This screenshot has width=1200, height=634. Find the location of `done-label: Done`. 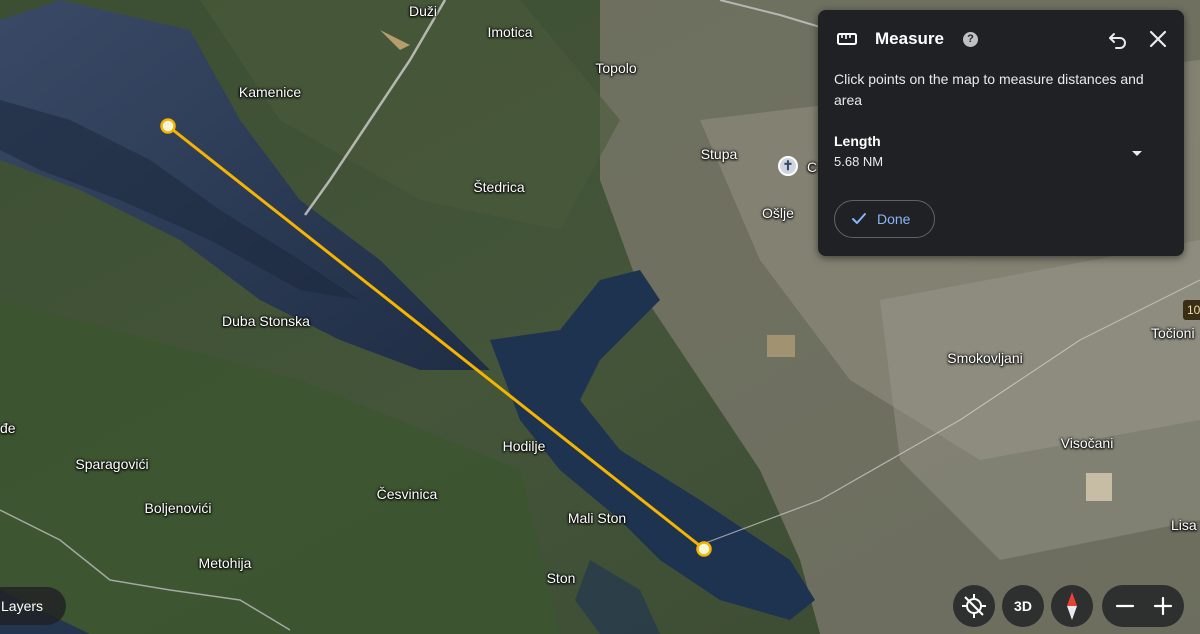

done-label: Done is located at coordinates (894, 219).